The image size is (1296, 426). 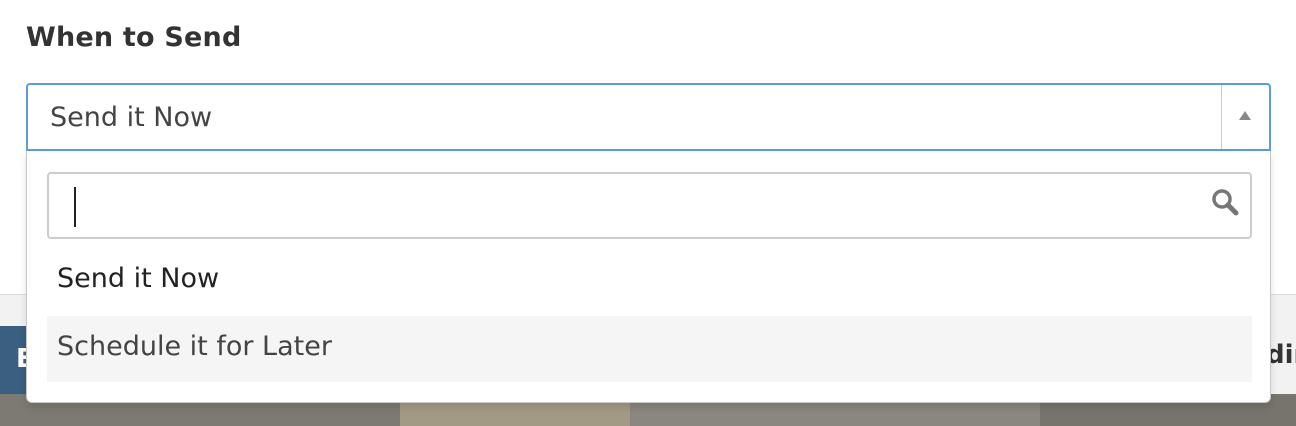 I want to click on search-field, so click(x=649, y=205).